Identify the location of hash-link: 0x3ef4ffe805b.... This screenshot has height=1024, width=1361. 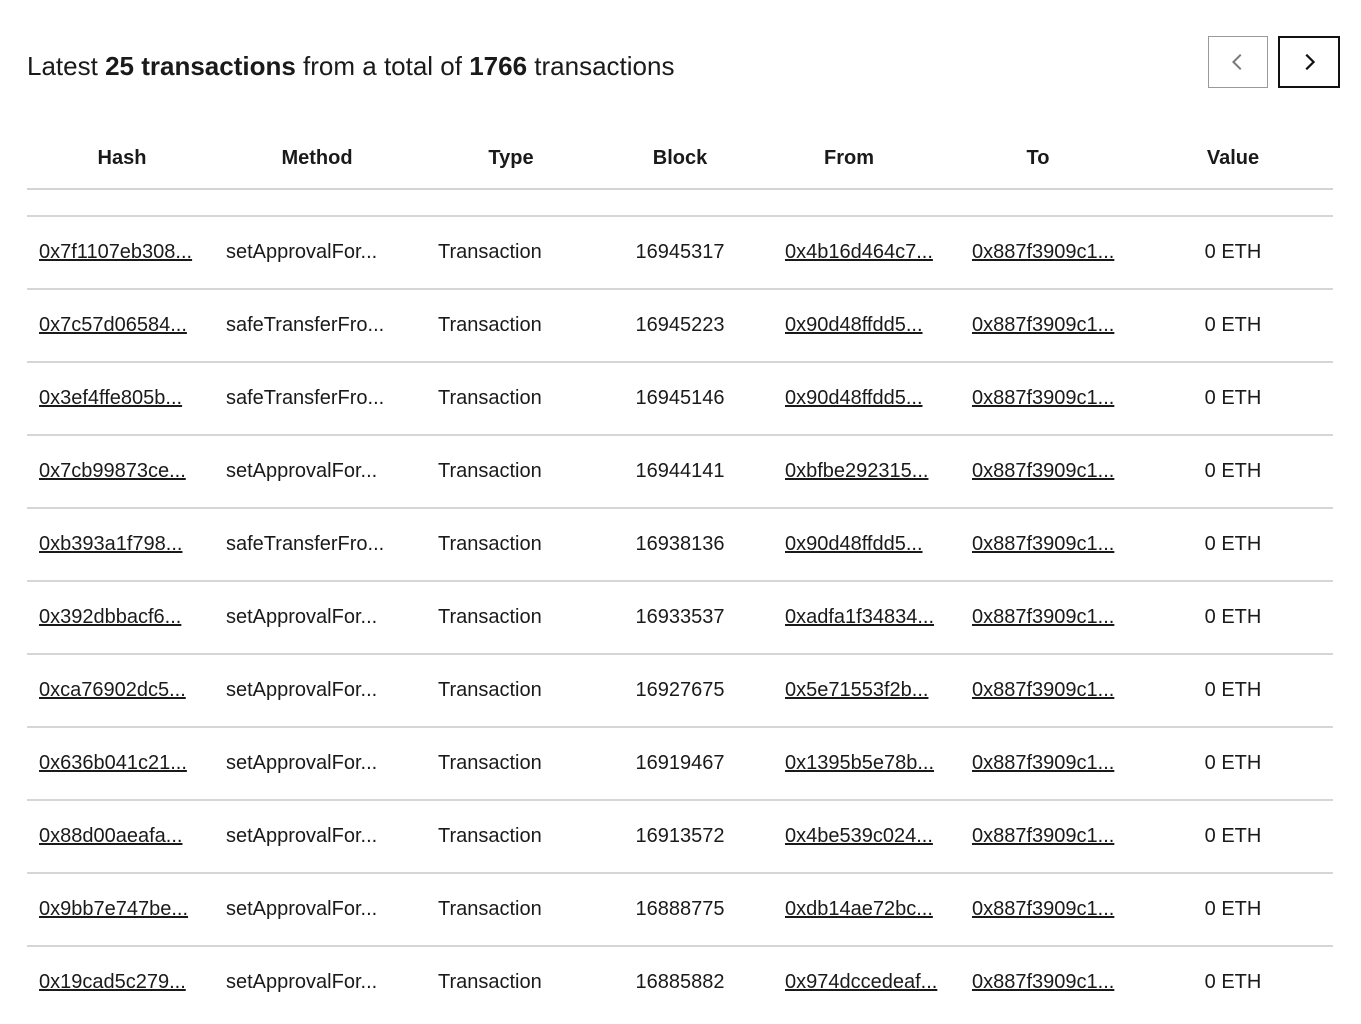
(110, 398).